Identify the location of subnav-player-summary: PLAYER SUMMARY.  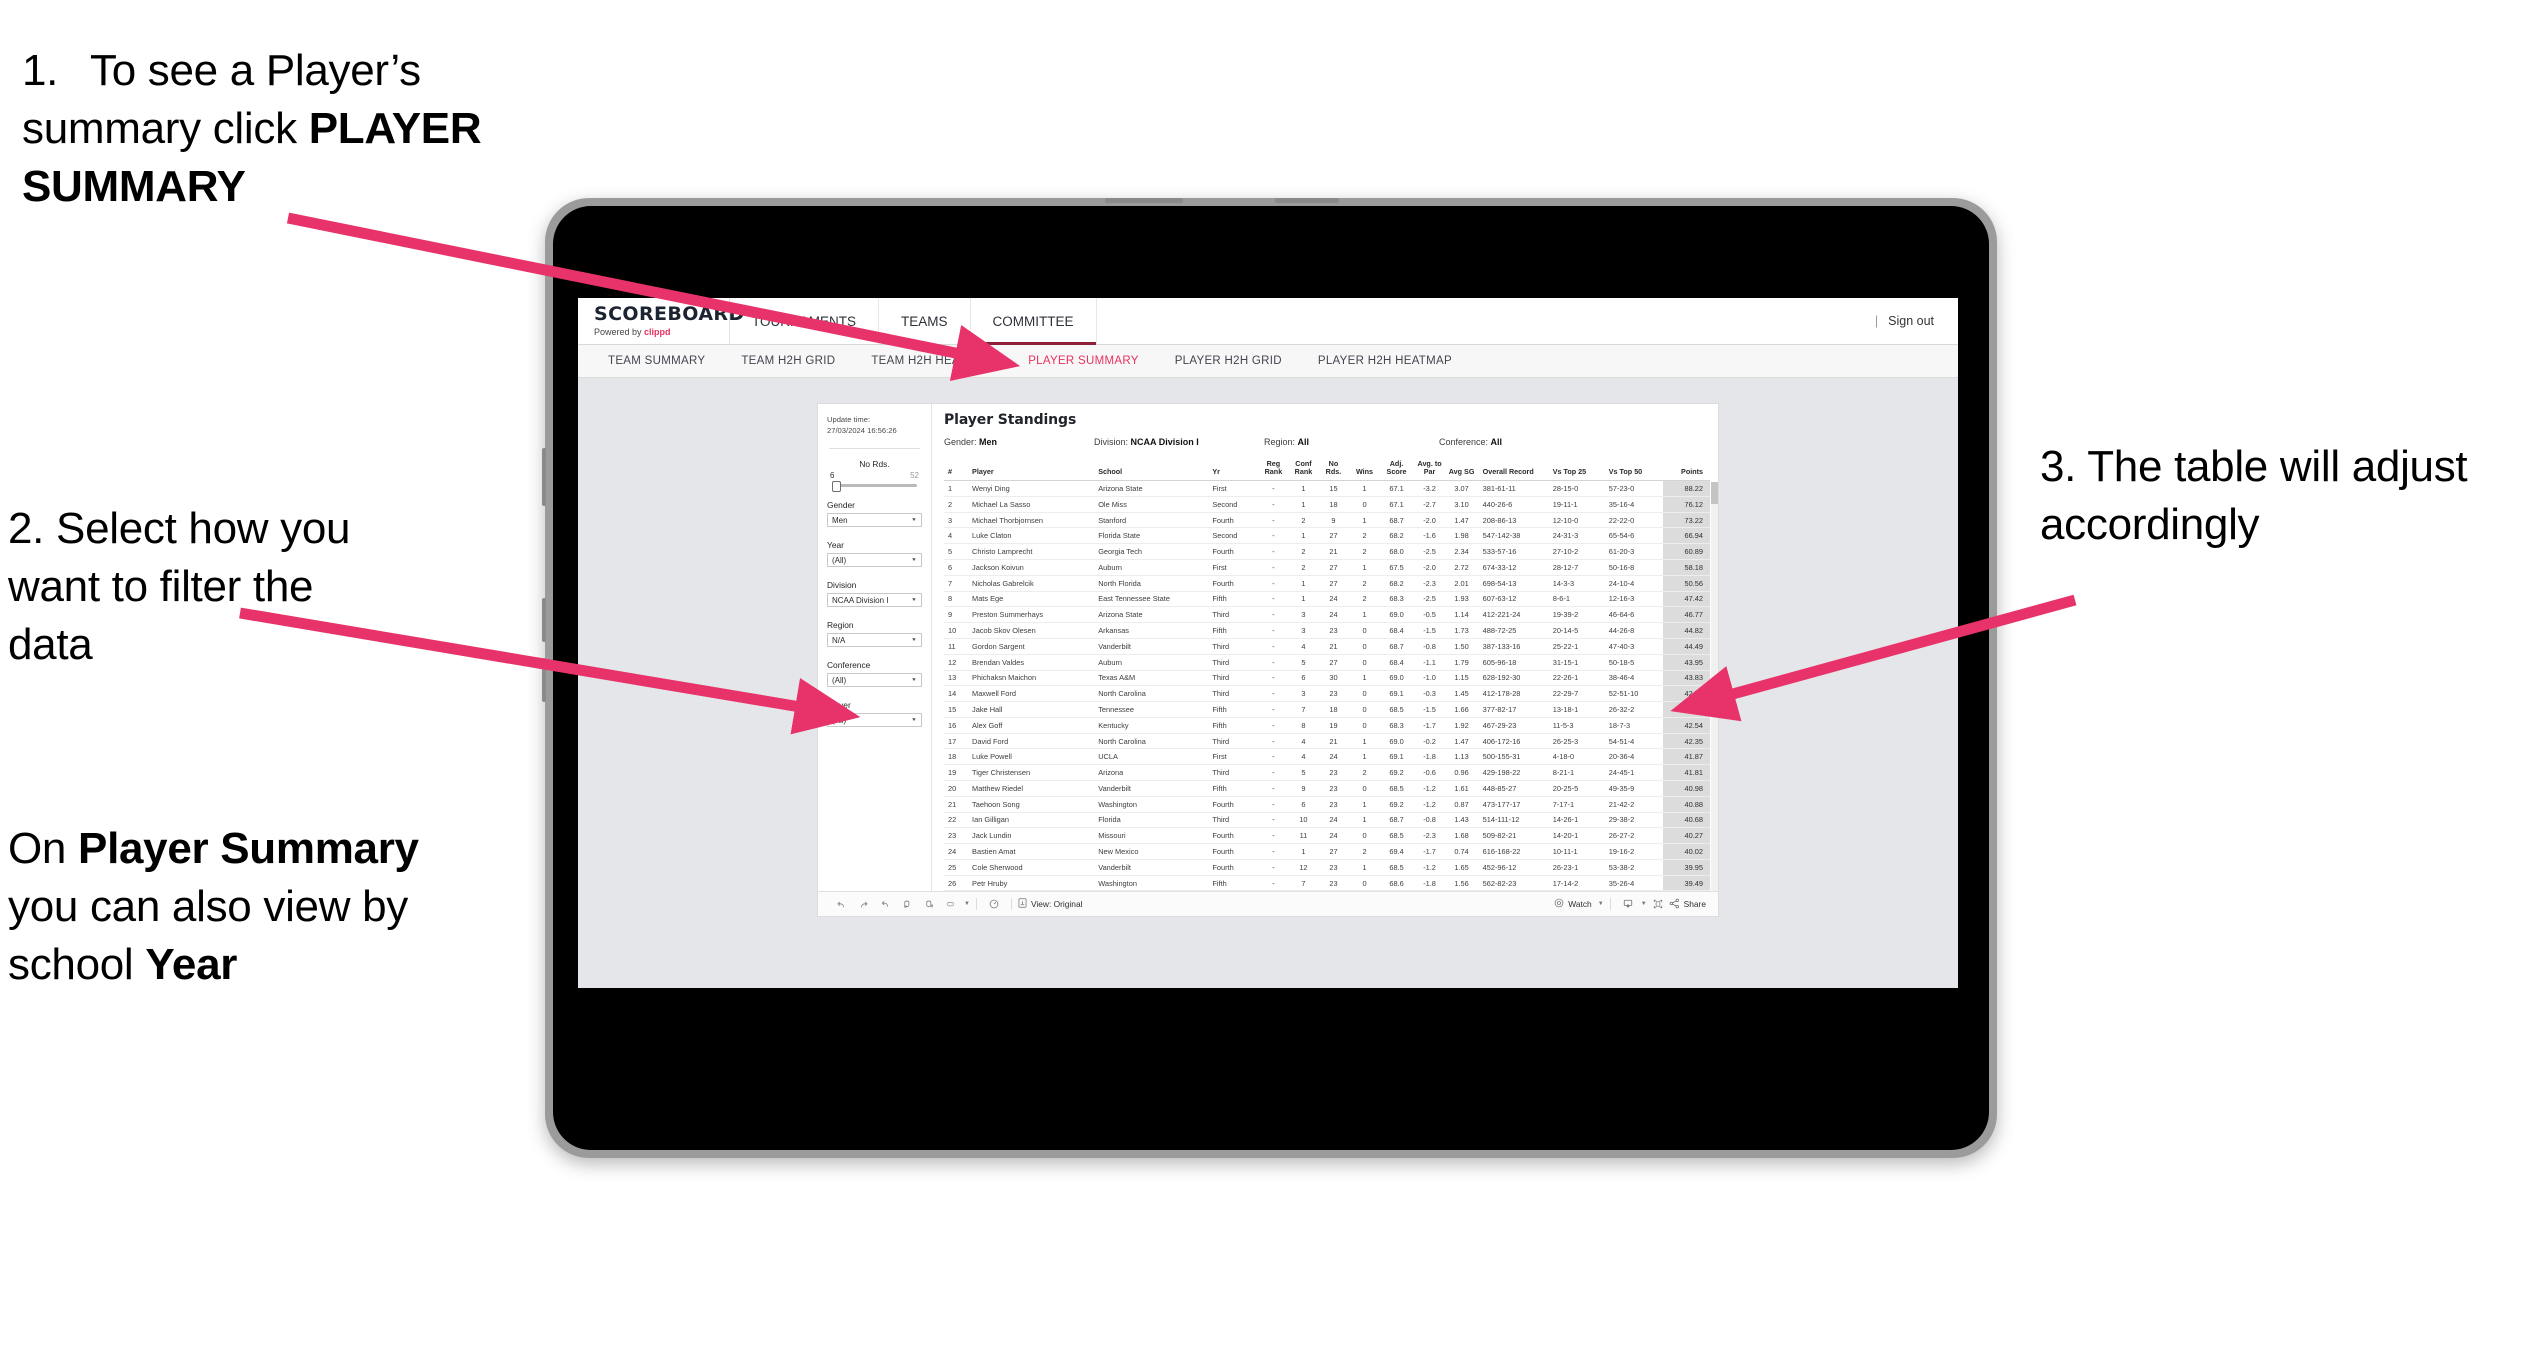
(1083, 361).